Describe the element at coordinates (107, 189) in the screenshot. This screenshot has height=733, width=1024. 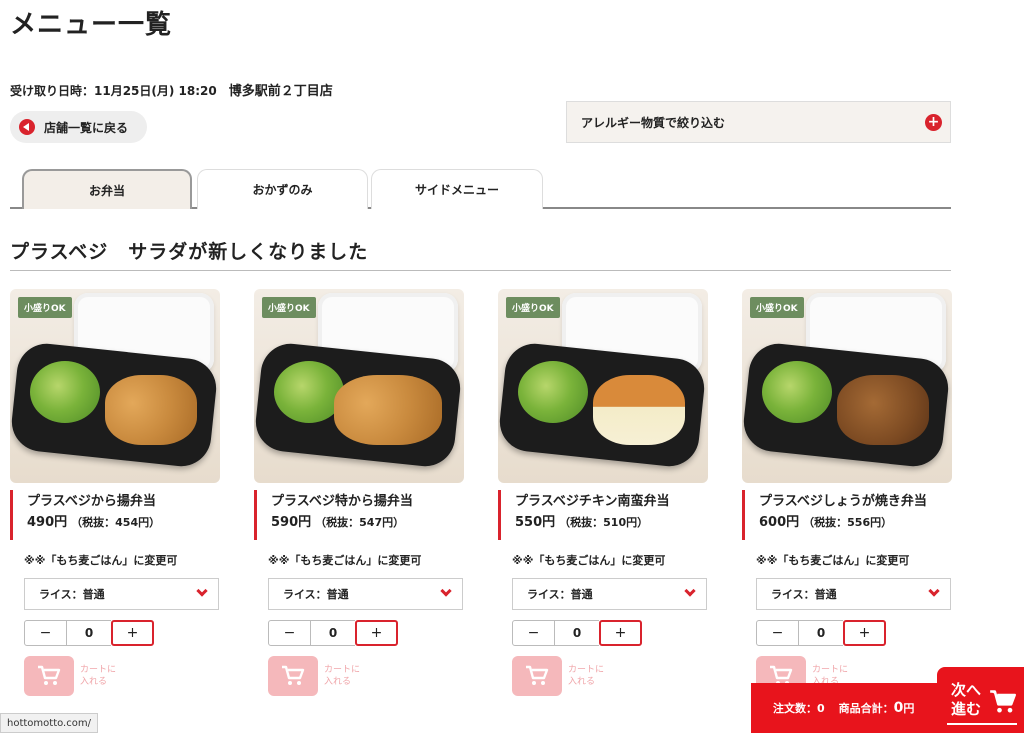
I see `tab-bento: お弁当` at that location.